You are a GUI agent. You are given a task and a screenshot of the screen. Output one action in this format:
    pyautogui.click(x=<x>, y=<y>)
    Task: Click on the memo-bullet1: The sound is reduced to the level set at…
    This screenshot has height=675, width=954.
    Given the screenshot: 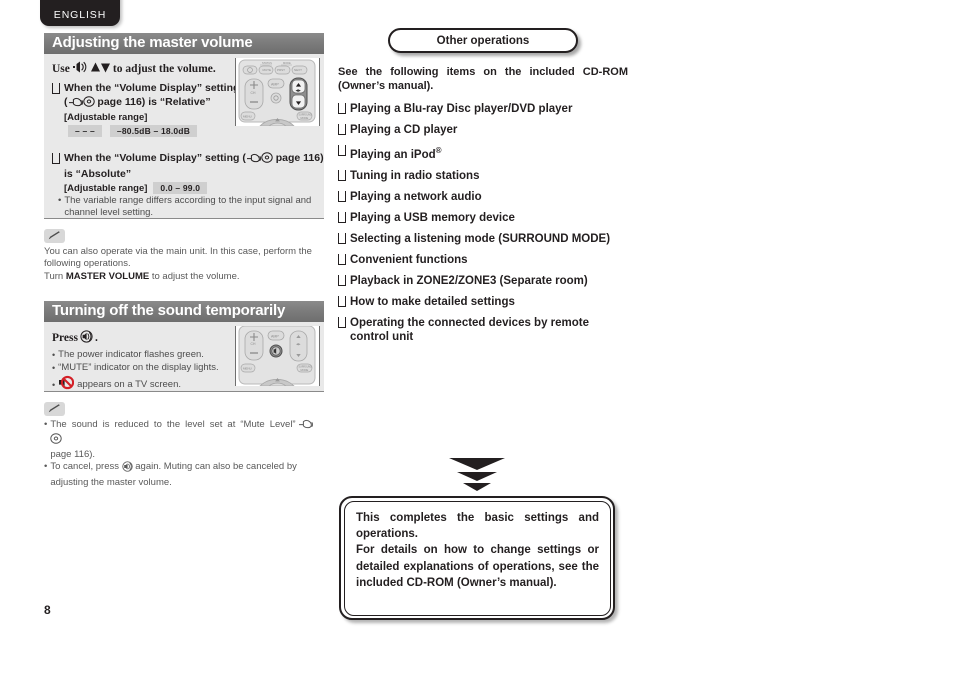 What is the action you would take?
    pyautogui.click(x=187, y=440)
    